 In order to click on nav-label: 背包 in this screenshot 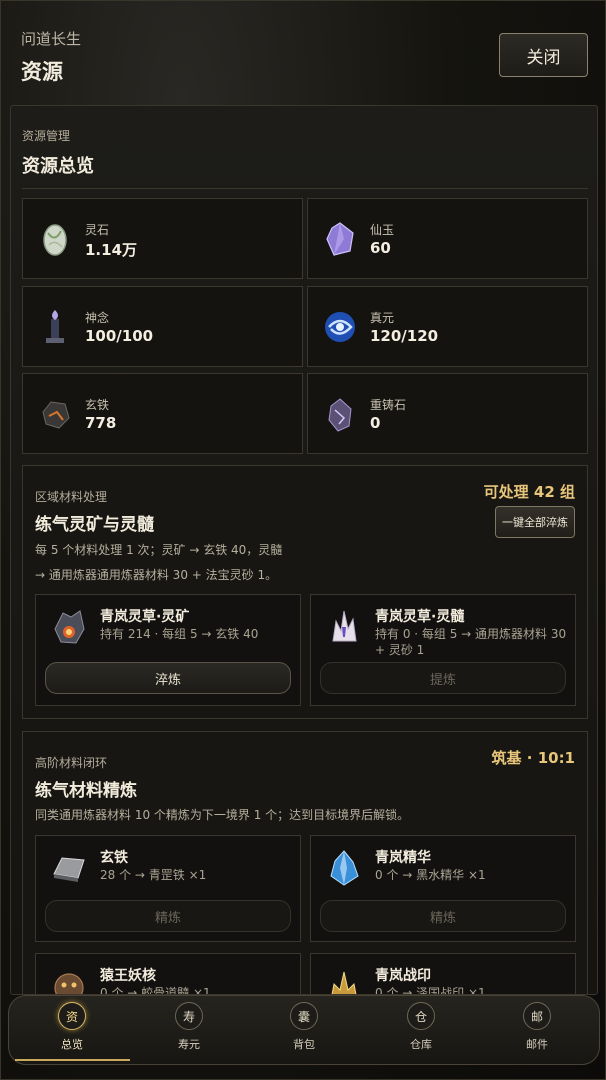, I will do `click(304, 1044)`.